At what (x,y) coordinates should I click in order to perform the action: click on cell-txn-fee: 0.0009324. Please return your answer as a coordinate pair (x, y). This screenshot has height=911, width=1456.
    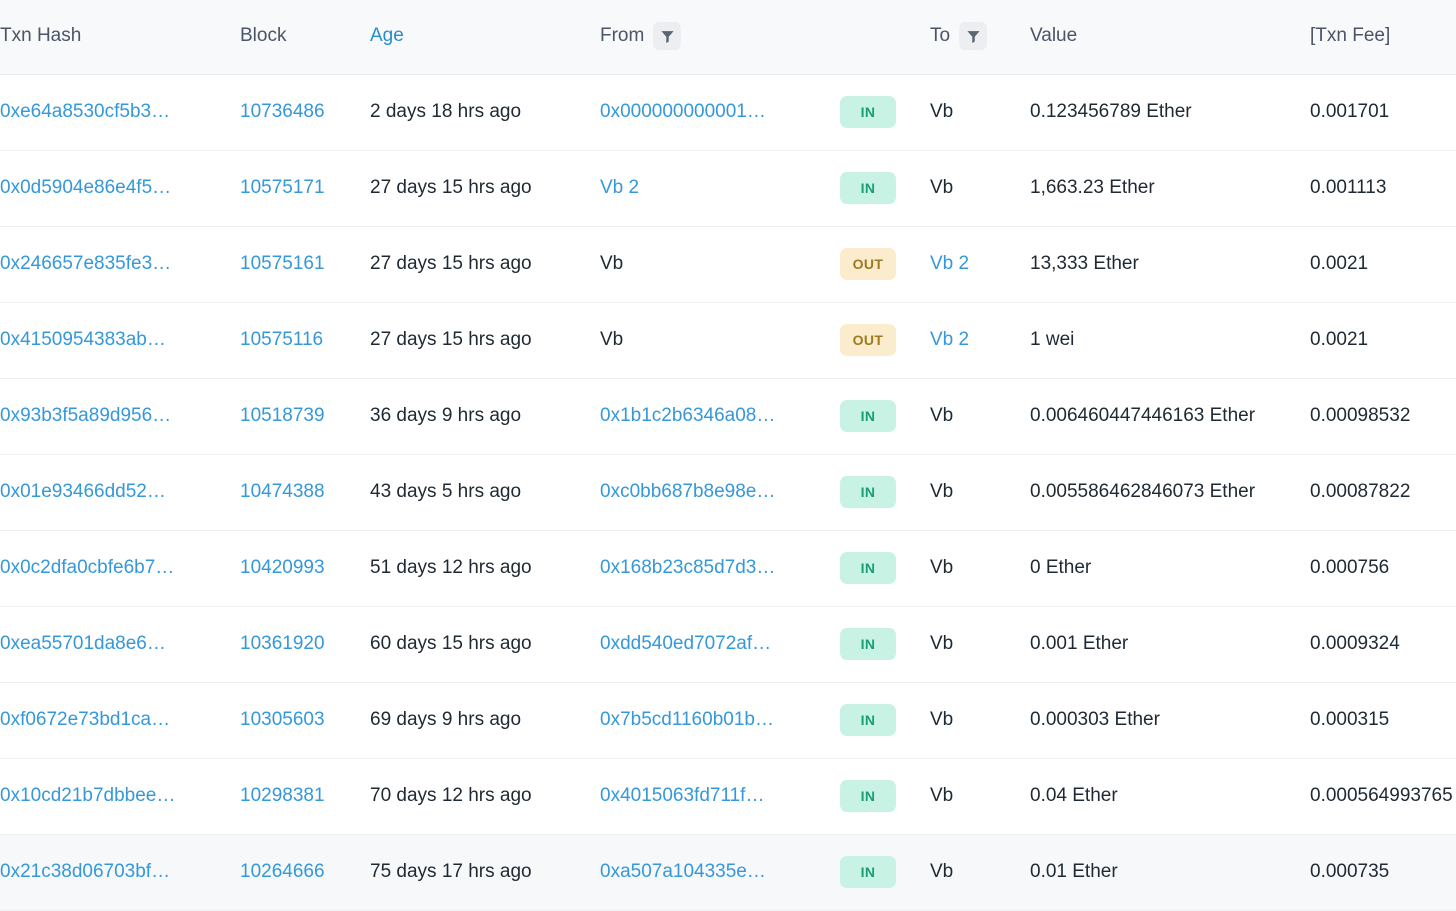
    Looking at the image, I should click on (1383, 645).